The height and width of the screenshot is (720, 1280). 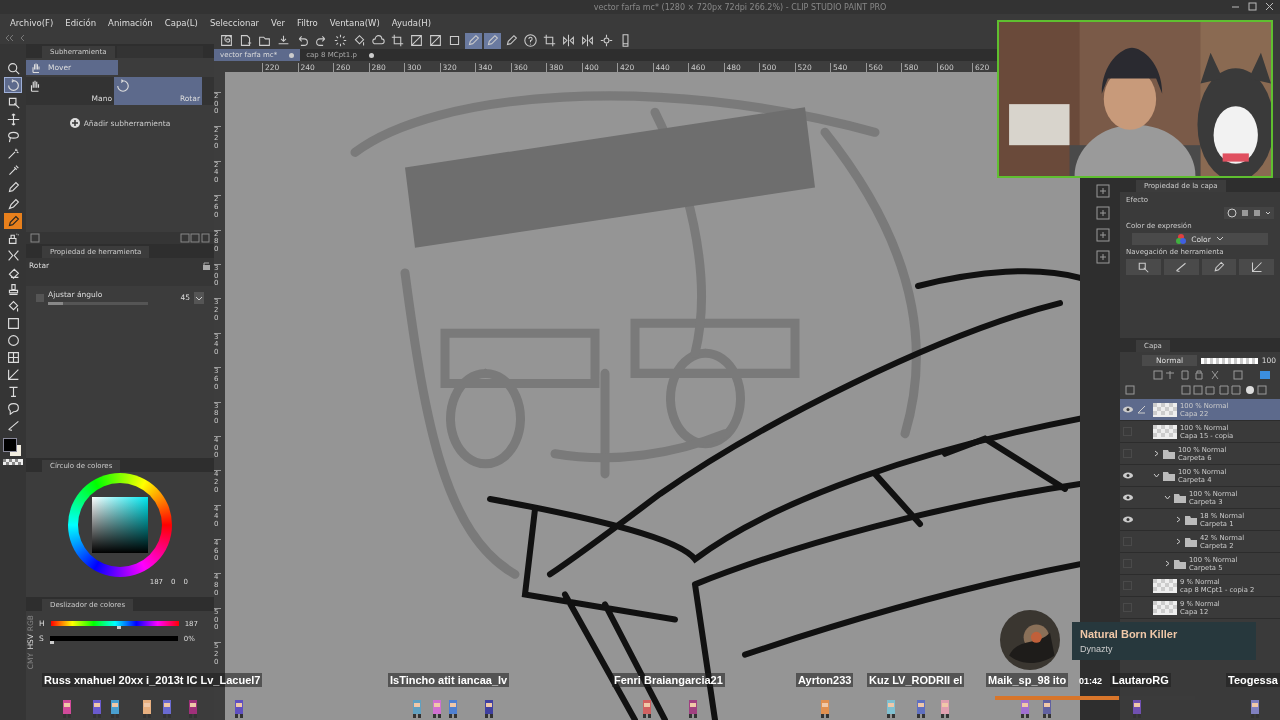 What do you see at coordinates (13, 289) in the screenshot?
I see `stamp-icon` at bounding box center [13, 289].